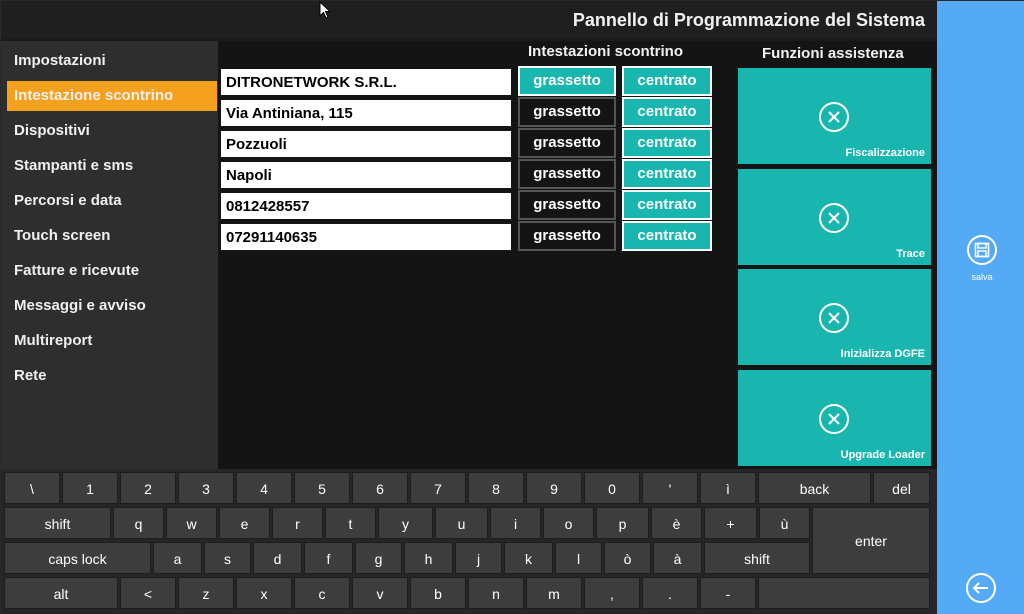 The image size is (1024, 614). Describe the element at coordinates (206, 593) in the screenshot. I see `key-z: z` at that location.